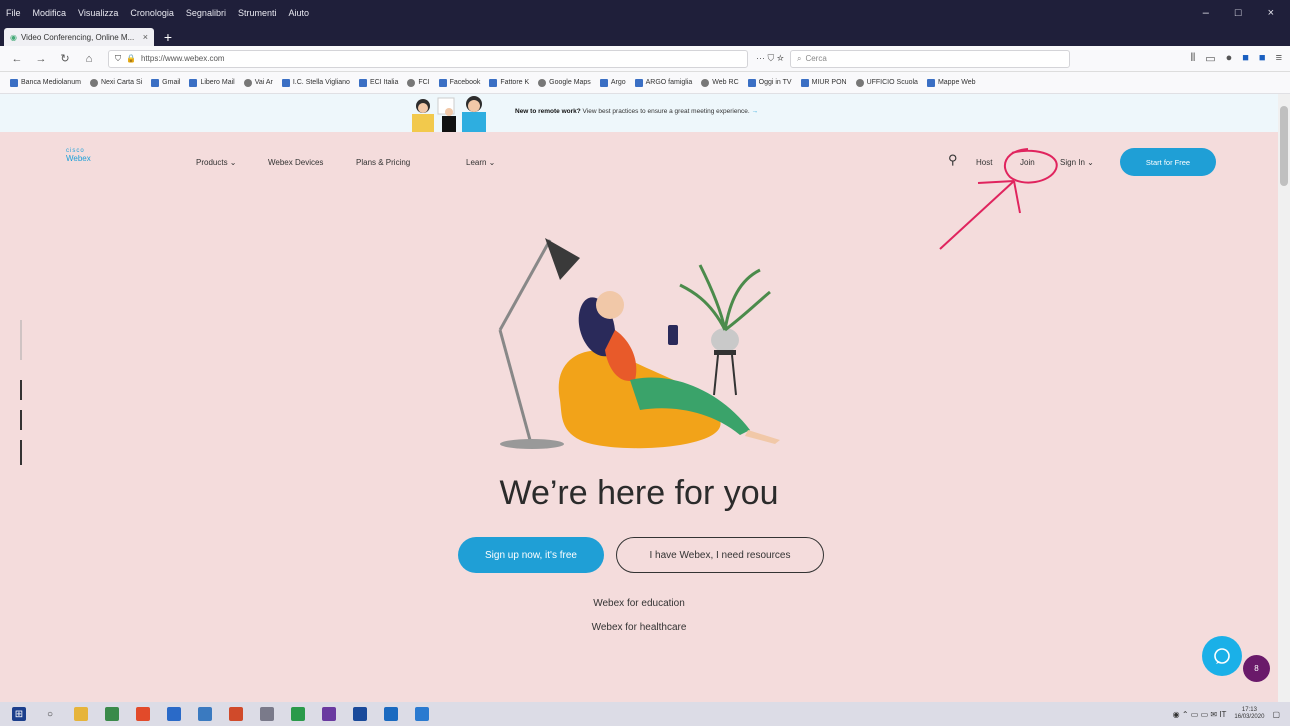 Image resolution: width=1290 pixels, height=726 pixels. I want to click on bookmark-item: Web RC, so click(720, 82).